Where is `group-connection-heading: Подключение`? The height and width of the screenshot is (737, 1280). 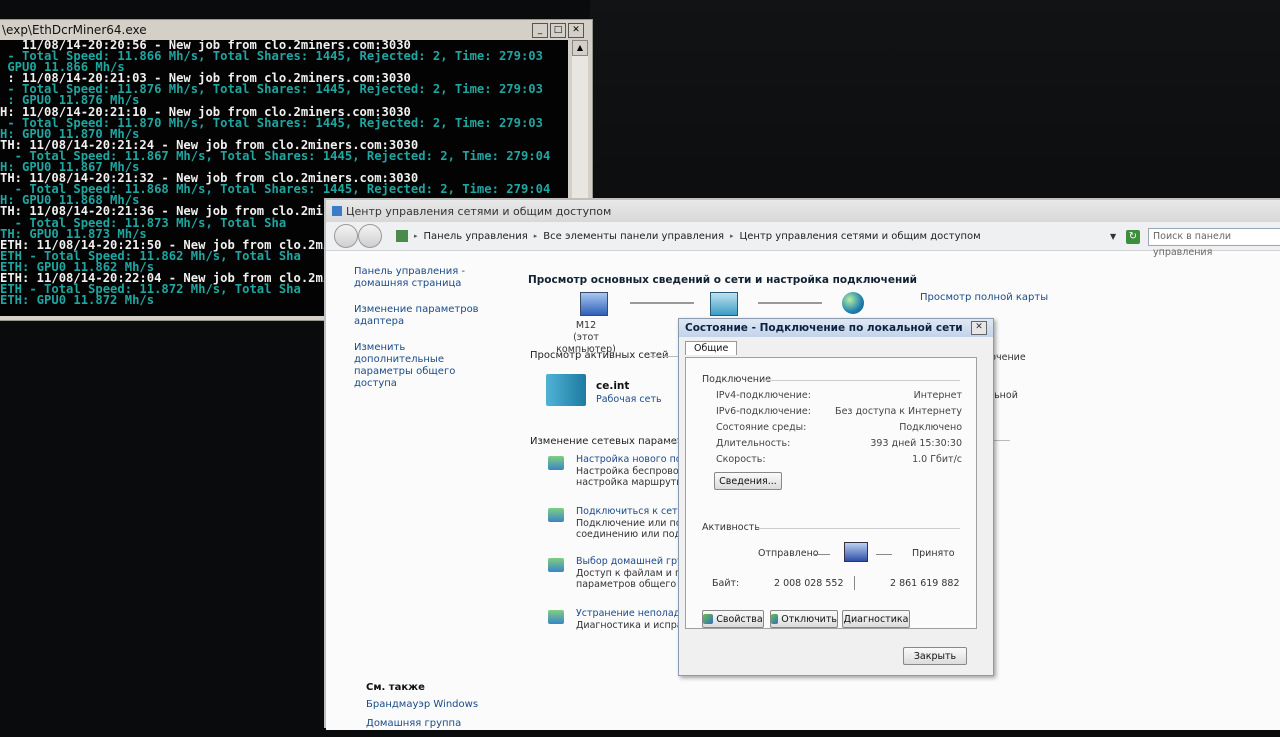
group-connection-heading: Подключение is located at coordinates (737, 379).